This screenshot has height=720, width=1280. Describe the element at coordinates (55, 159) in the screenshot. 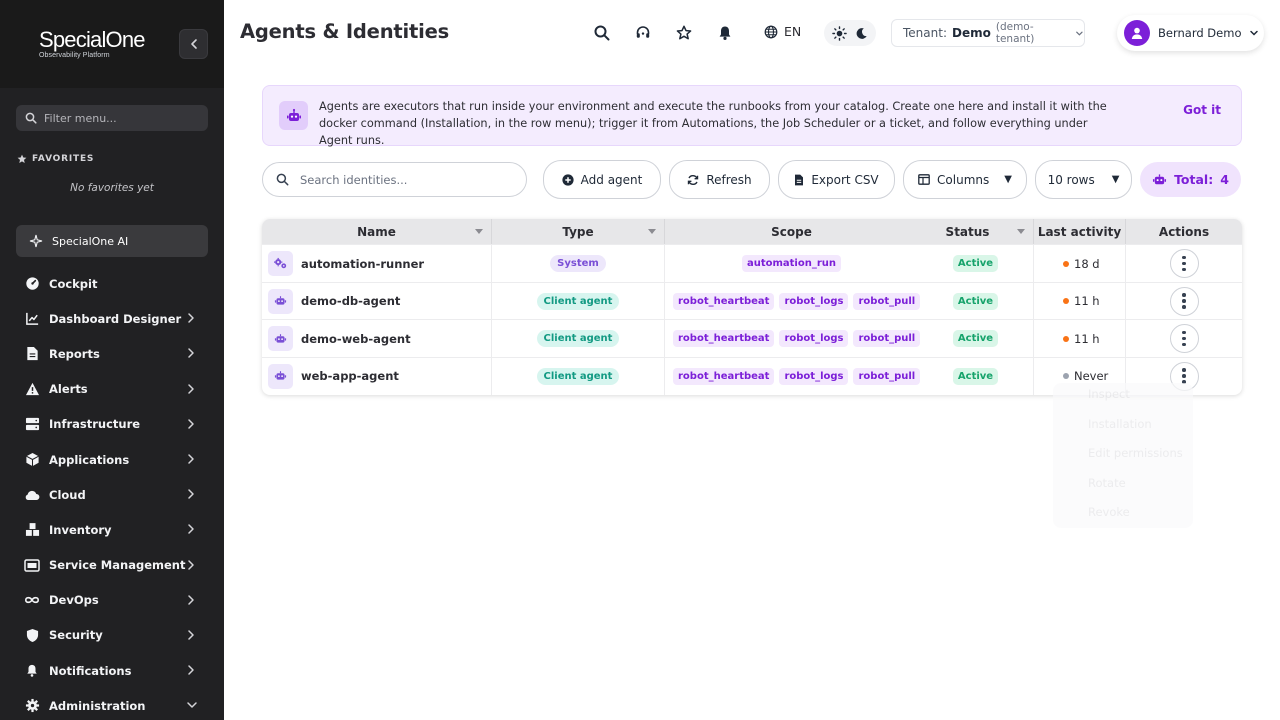

I see `favorites-title: FAVORITES` at that location.